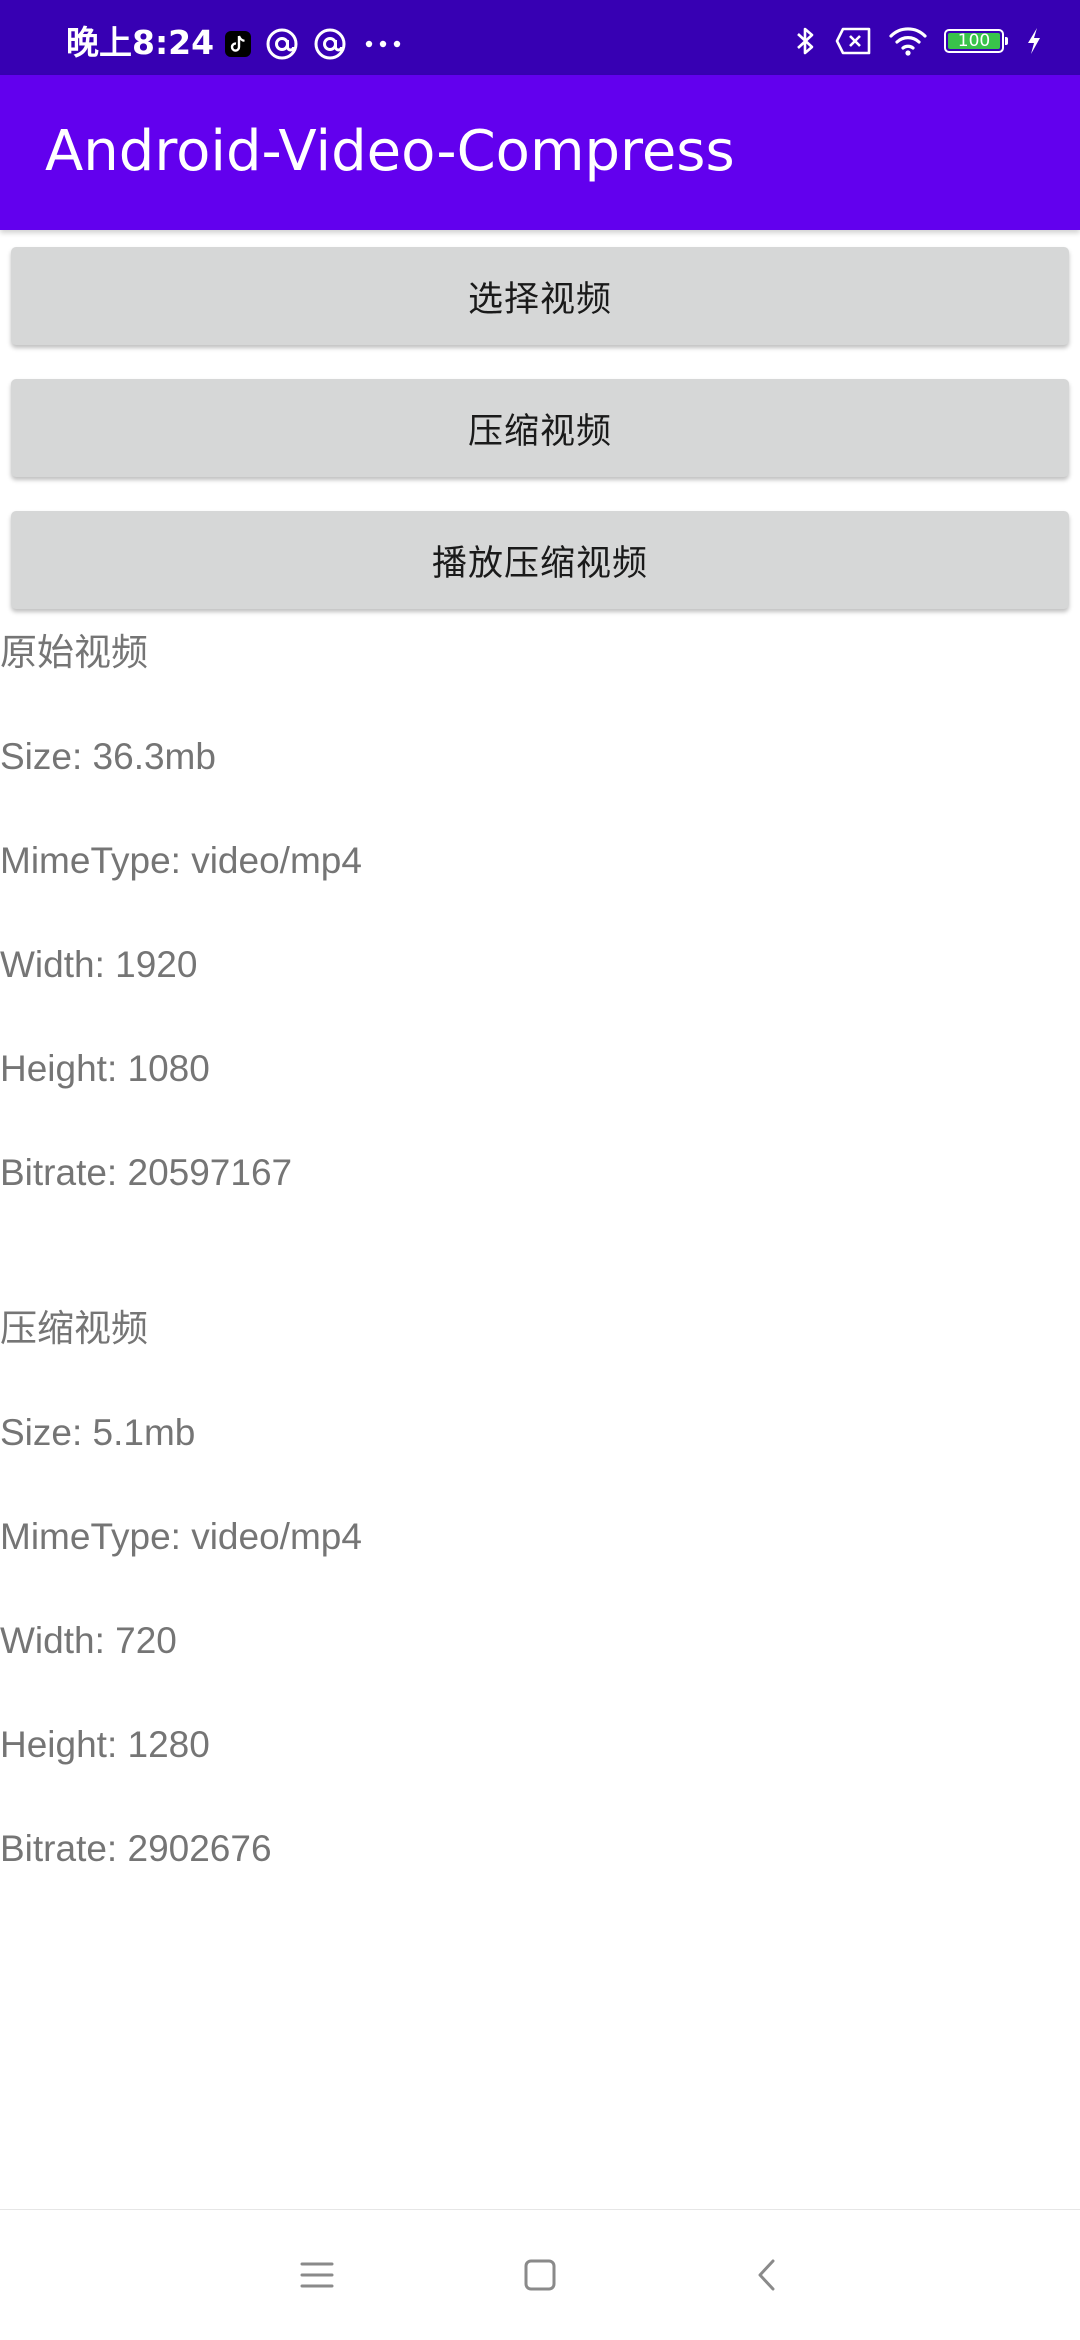 The image size is (1080, 2340). Describe the element at coordinates (805, 41) in the screenshot. I see `bluetooth-icon` at that location.